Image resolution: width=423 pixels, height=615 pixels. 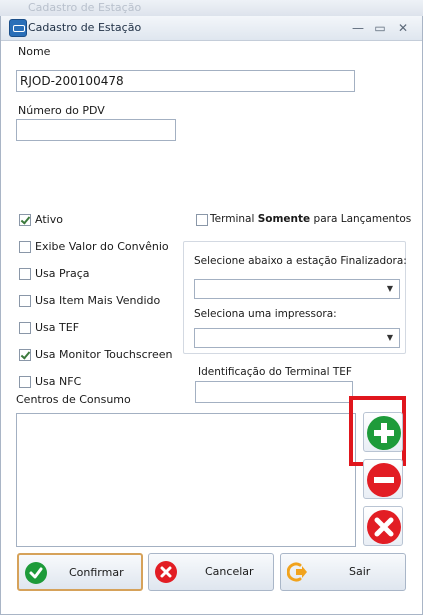 I want to click on cancel-button: Cancelar, so click(x=211, y=572).